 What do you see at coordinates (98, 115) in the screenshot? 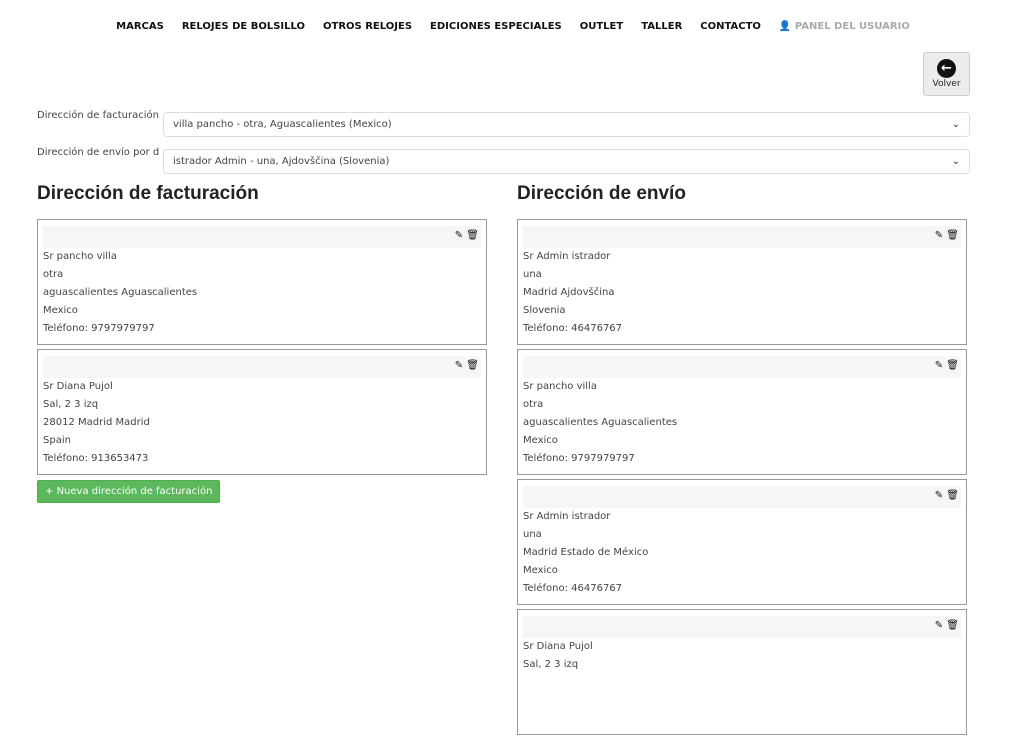
I see `billing-select-label: Dirección de facturación` at bounding box center [98, 115].